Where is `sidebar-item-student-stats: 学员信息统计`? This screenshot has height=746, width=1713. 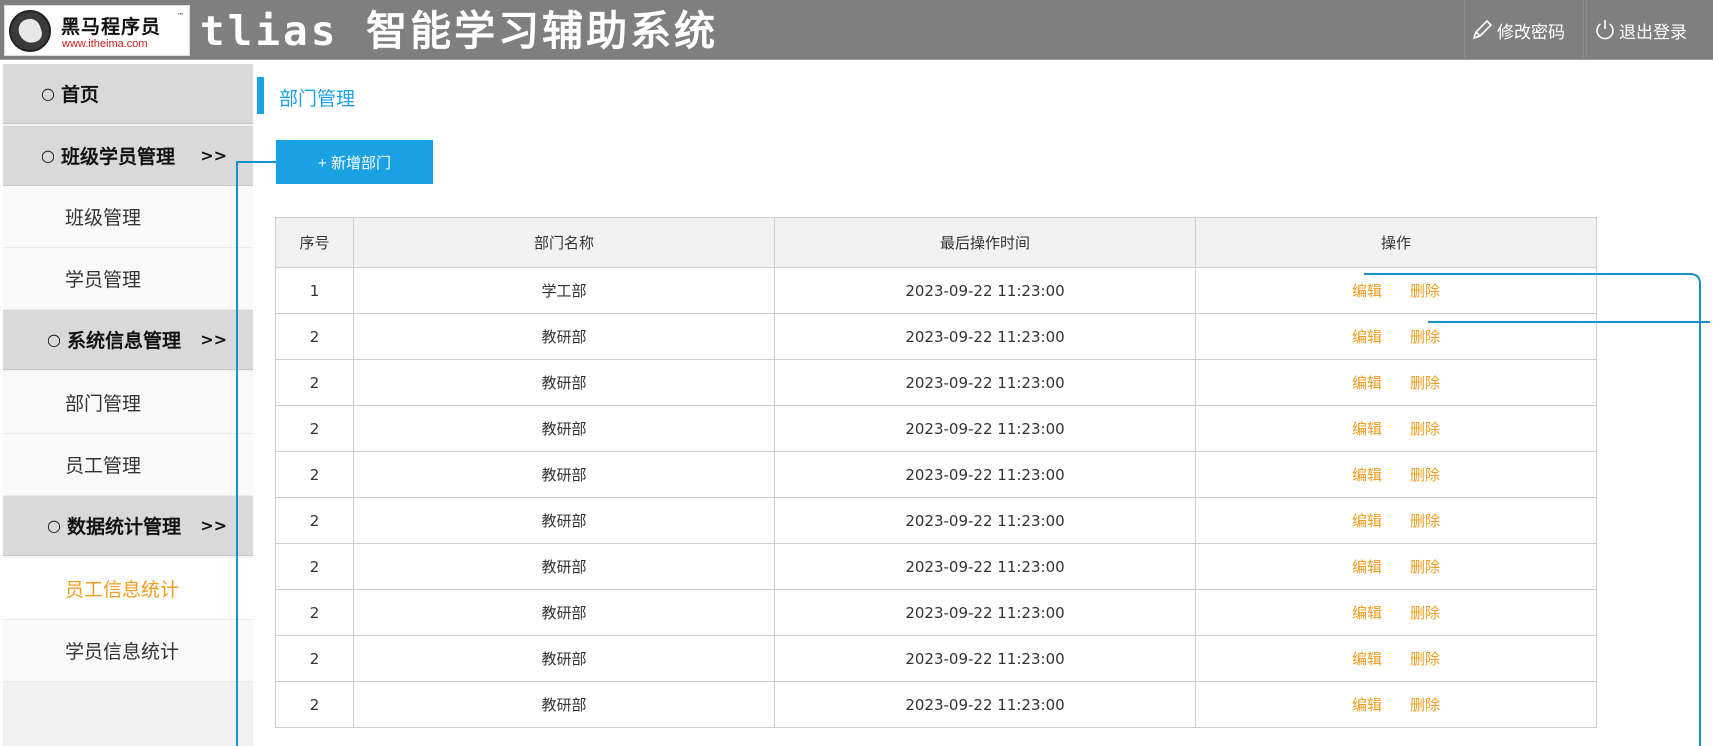
sidebar-item-student-stats: 学员信息统计 is located at coordinates (128, 651).